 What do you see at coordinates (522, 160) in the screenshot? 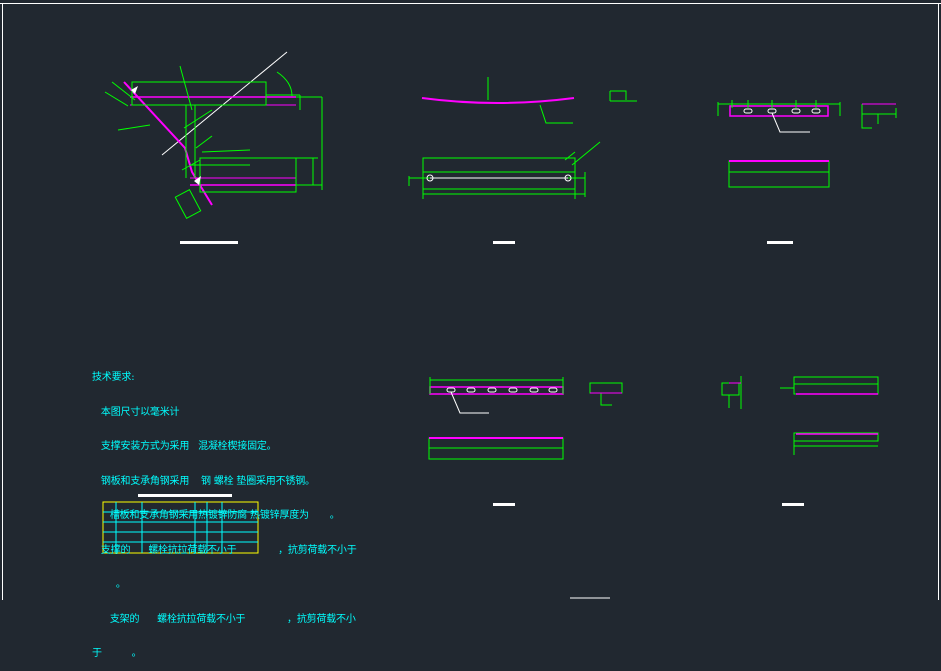
I see `detail-curved-plate` at bounding box center [522, 160].